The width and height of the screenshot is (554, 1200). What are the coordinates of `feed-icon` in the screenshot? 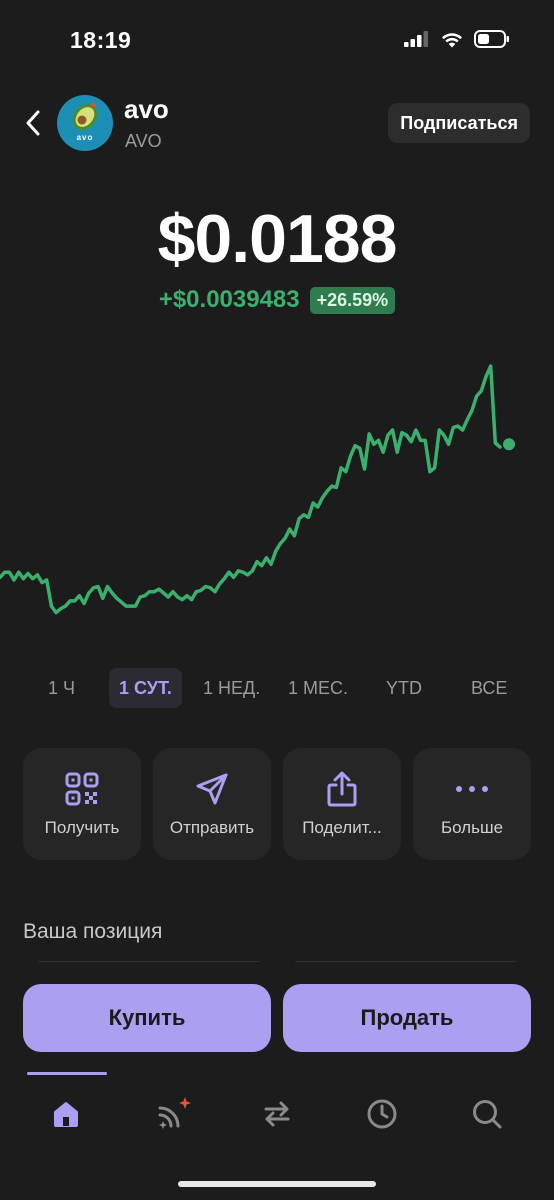 It's located at (174, 1113).